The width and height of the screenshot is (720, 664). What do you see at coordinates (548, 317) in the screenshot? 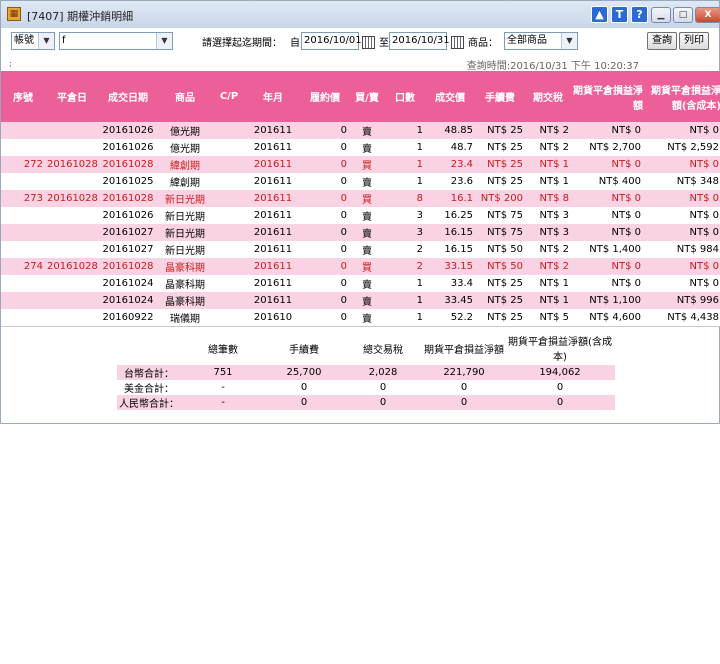
I see `cell-tax: NT$ 5` at bounding box center [548, 317].